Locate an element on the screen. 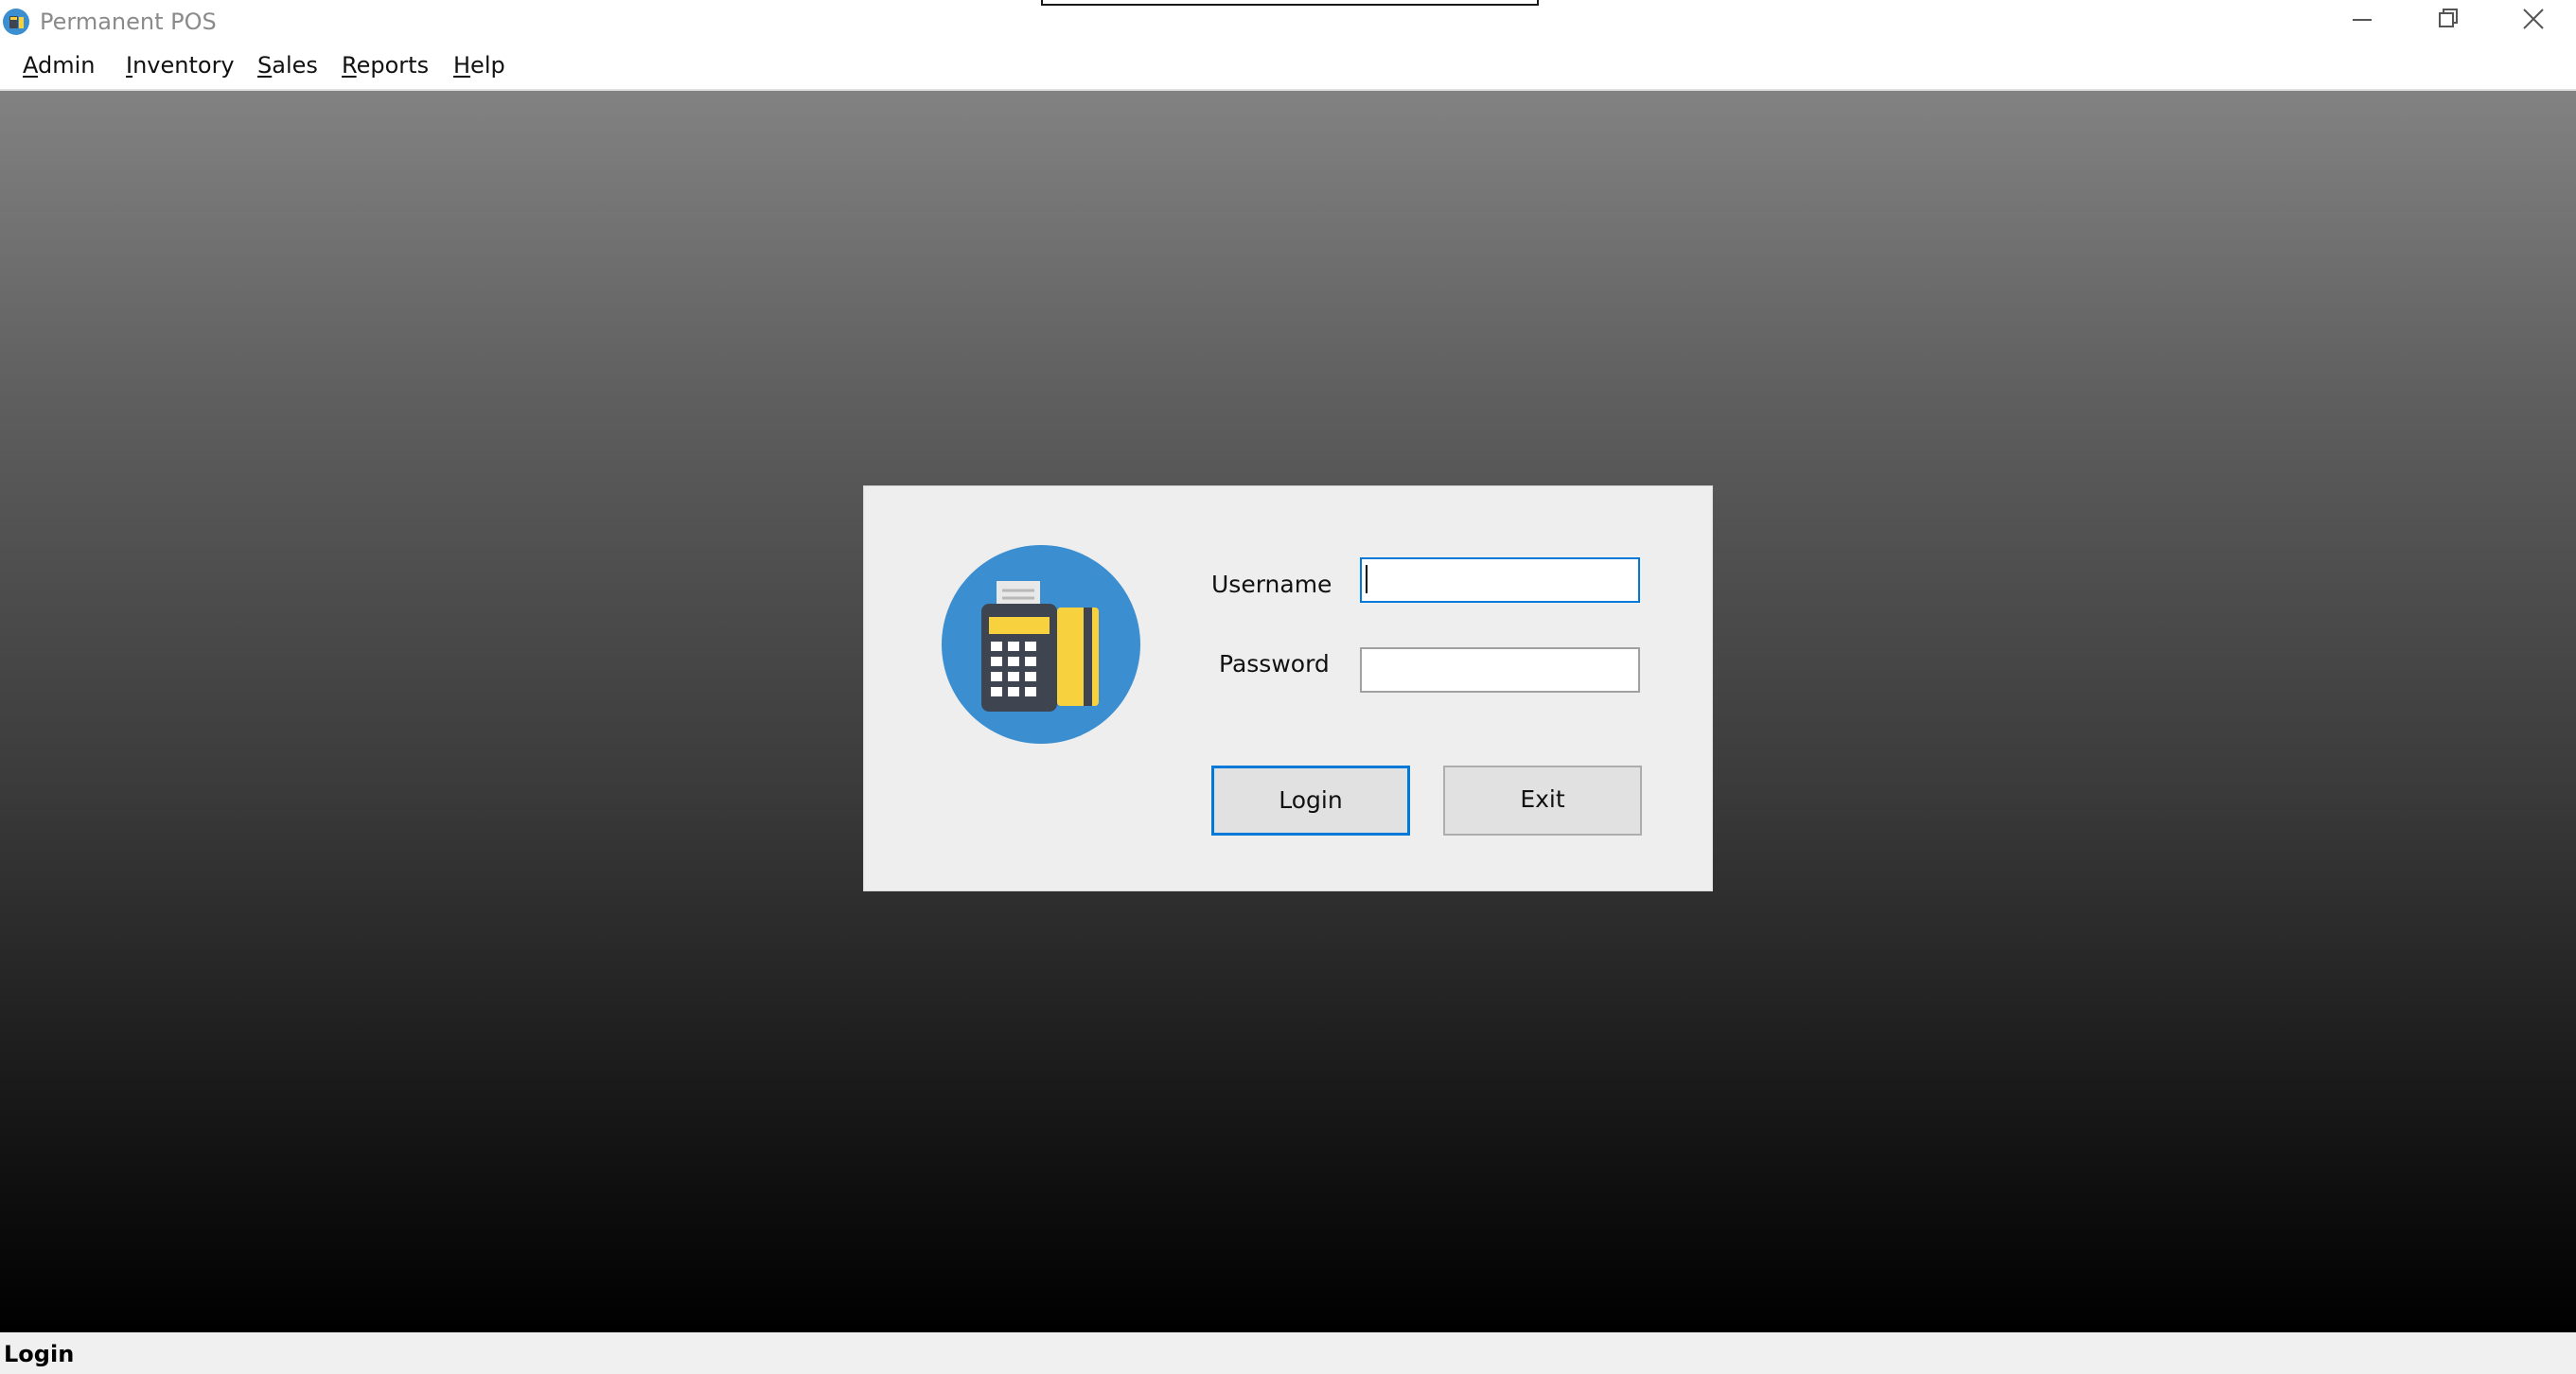 The width and height of the screenshot is (2576, 1374). username-input is located at coordinates (1500, 580).